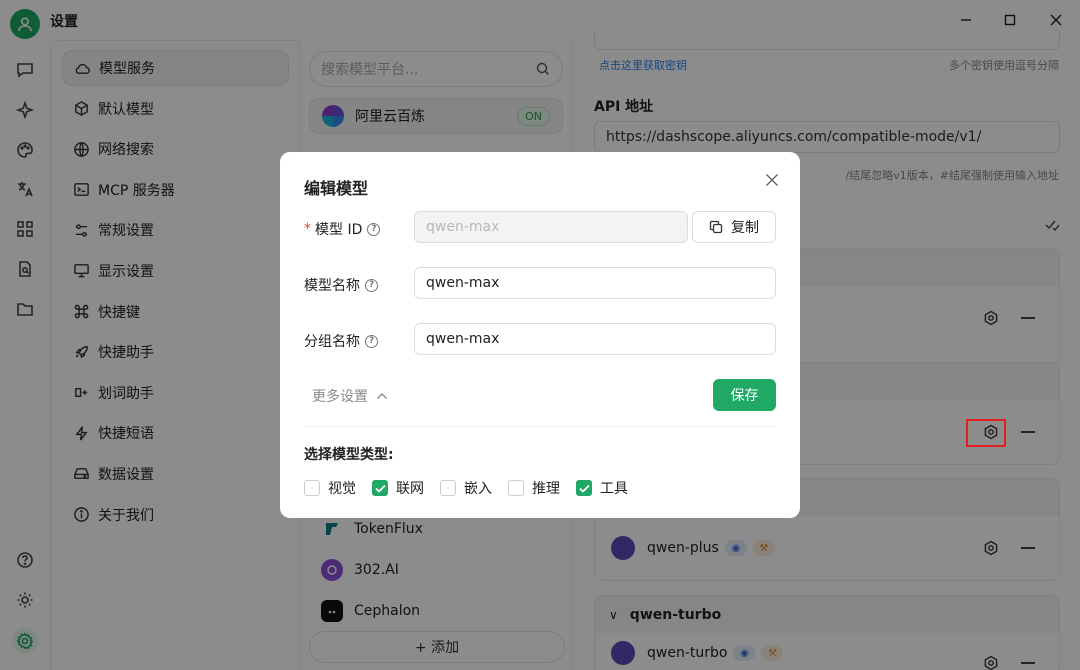 Image resolution: width=1080 pixels, height=670 pixels. I want to click on chevron-up-icon, so click(382, 396).